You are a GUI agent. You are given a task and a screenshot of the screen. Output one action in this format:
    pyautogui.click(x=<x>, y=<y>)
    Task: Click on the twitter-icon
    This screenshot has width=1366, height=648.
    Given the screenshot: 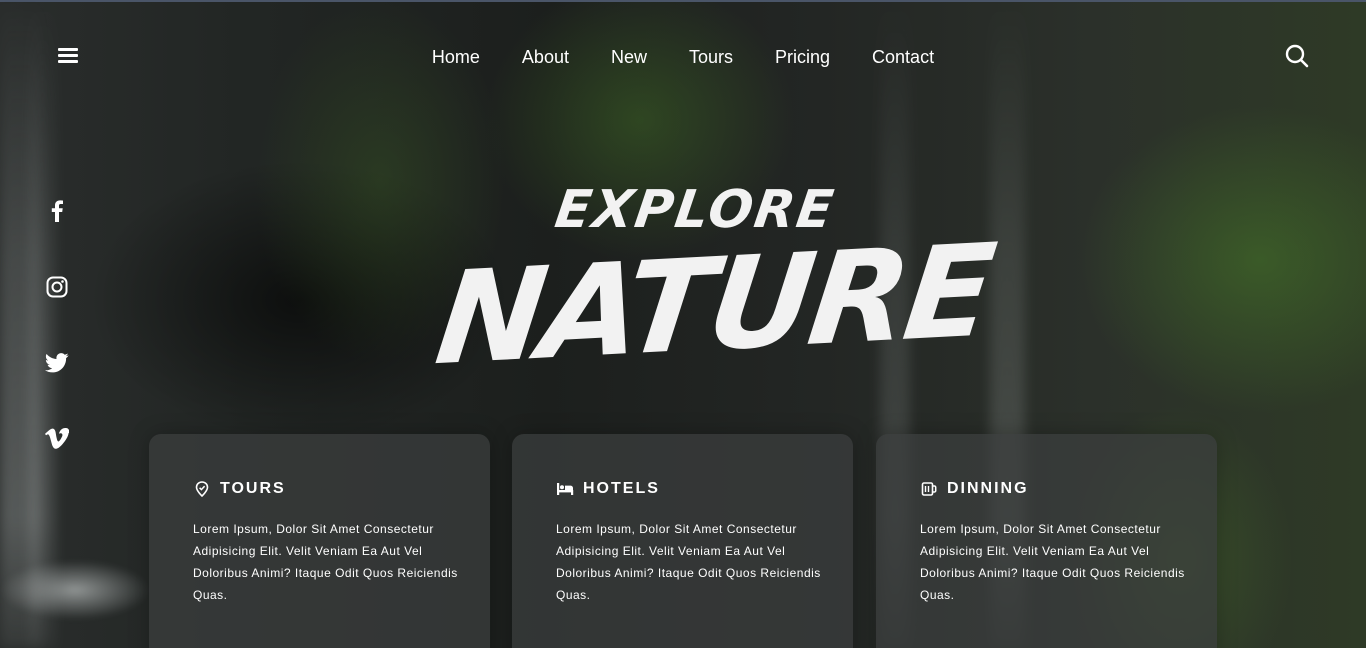 What is the action you would take?
    pyautogui.click(x=57, y=363)
    